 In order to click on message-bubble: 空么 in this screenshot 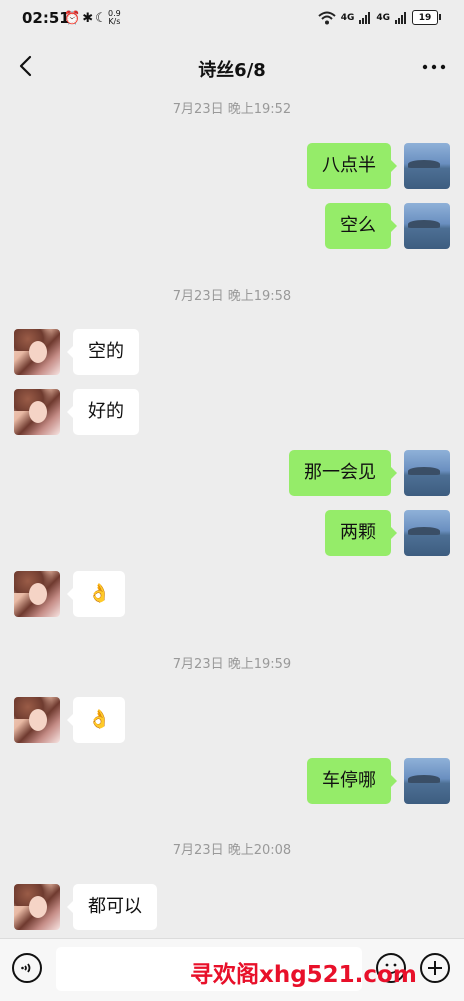, I will do `click(361, 226)`.